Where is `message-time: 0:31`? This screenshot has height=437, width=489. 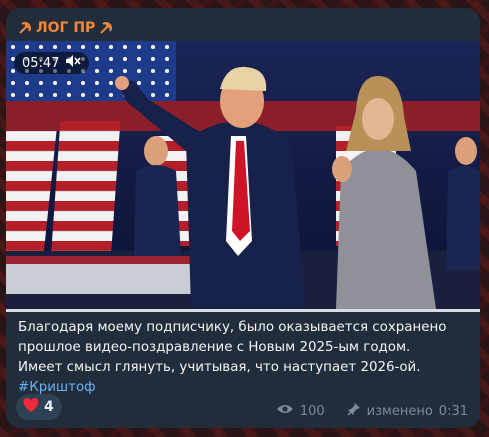
message-time: 0:31 is located at coordinates (453, 411).